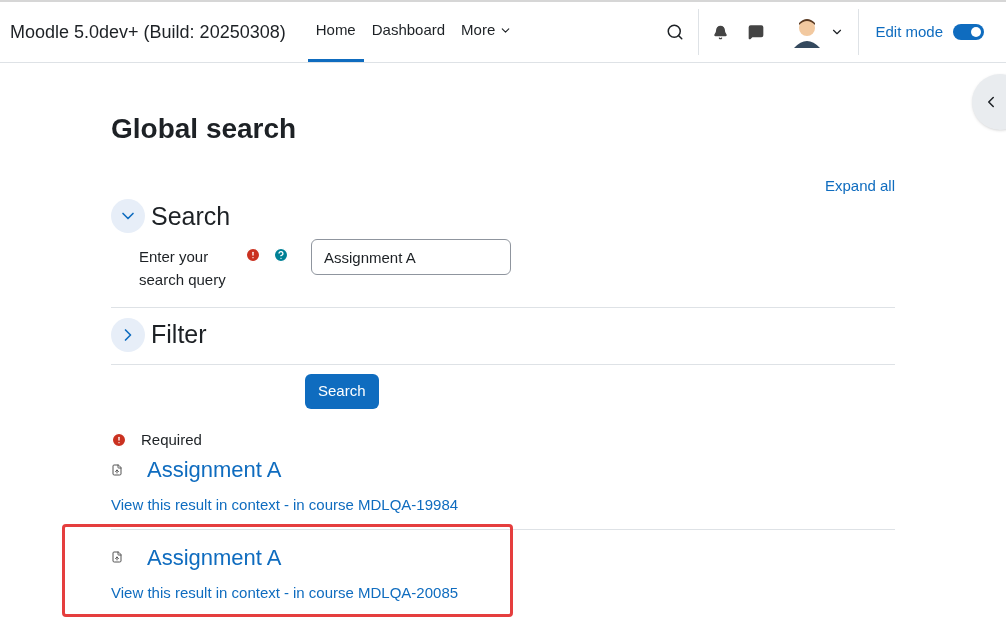  Describe the element at coordinates (179, 334) in the screenshot. I see `section-heading: Filter` at that location.